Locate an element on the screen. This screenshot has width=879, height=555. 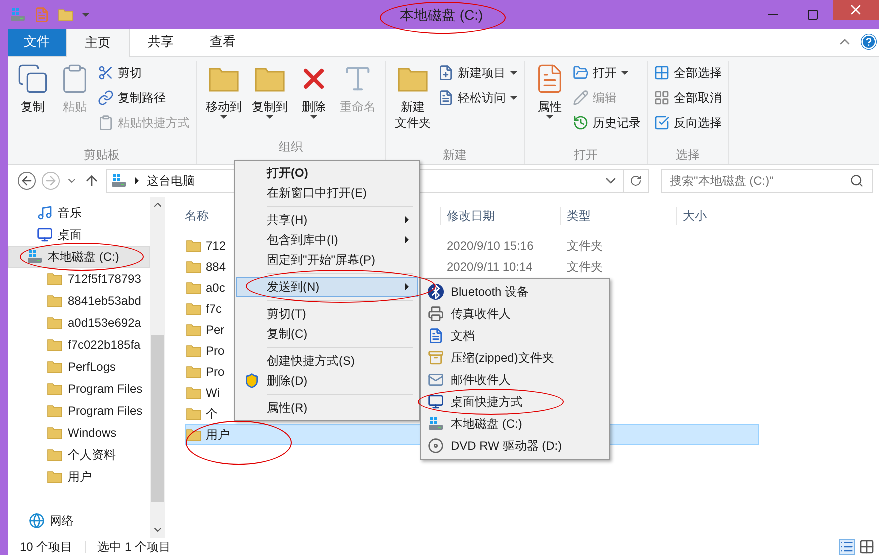
ribbon-tab: 主页 is located at coordinates (98, 42).